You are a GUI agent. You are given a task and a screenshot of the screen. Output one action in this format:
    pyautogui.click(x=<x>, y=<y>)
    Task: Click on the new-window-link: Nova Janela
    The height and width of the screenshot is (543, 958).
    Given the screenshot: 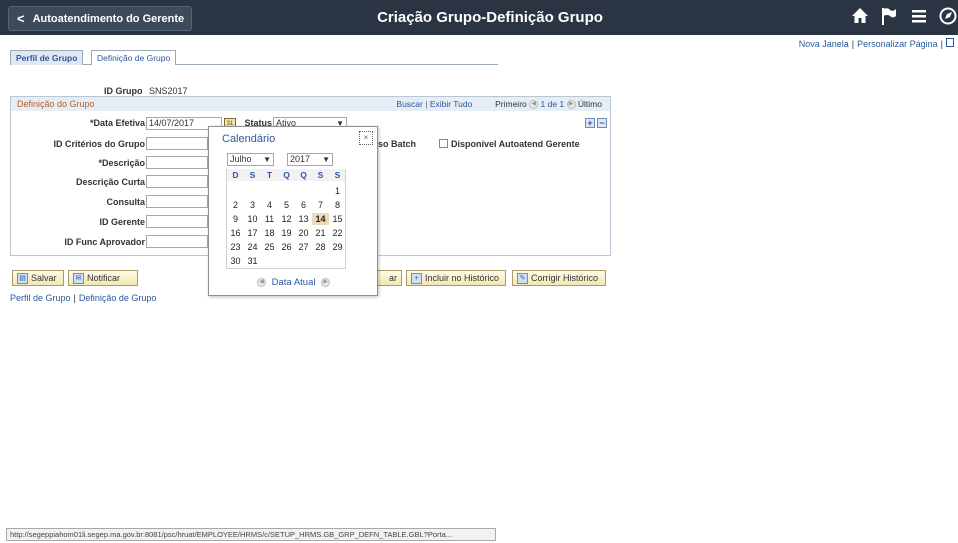 What is the action you would take?
    pyautogui.click(x=824, y=44)
    